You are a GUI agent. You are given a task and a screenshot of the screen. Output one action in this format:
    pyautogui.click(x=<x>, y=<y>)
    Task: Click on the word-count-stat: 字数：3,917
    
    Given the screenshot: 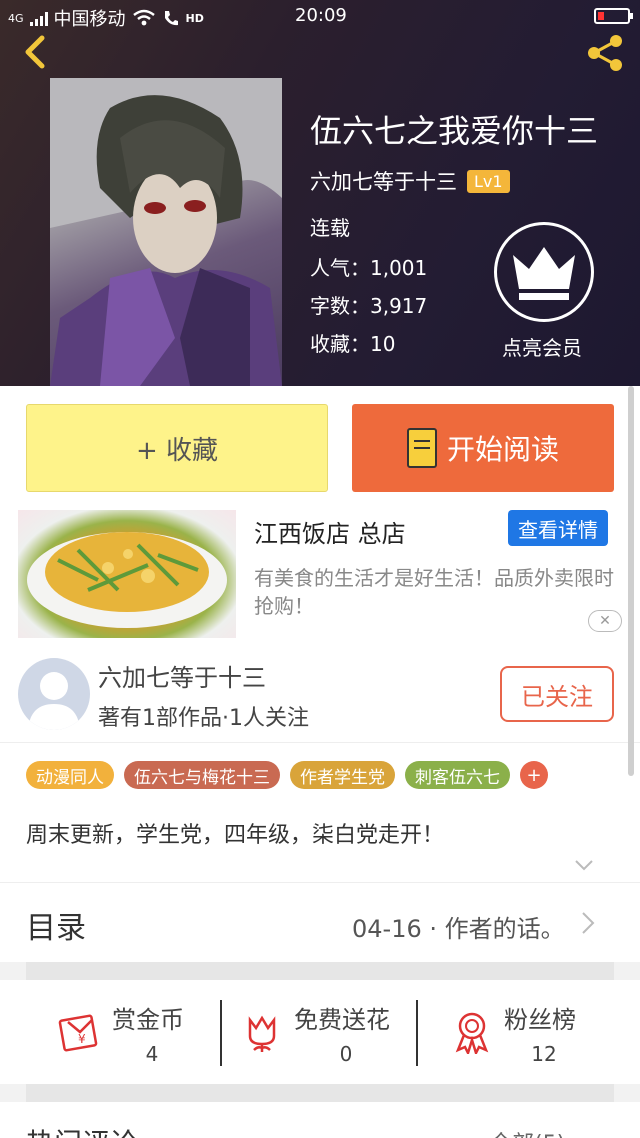 What is the action you would take?
    pyautogui.click(x=369, y=306)
    